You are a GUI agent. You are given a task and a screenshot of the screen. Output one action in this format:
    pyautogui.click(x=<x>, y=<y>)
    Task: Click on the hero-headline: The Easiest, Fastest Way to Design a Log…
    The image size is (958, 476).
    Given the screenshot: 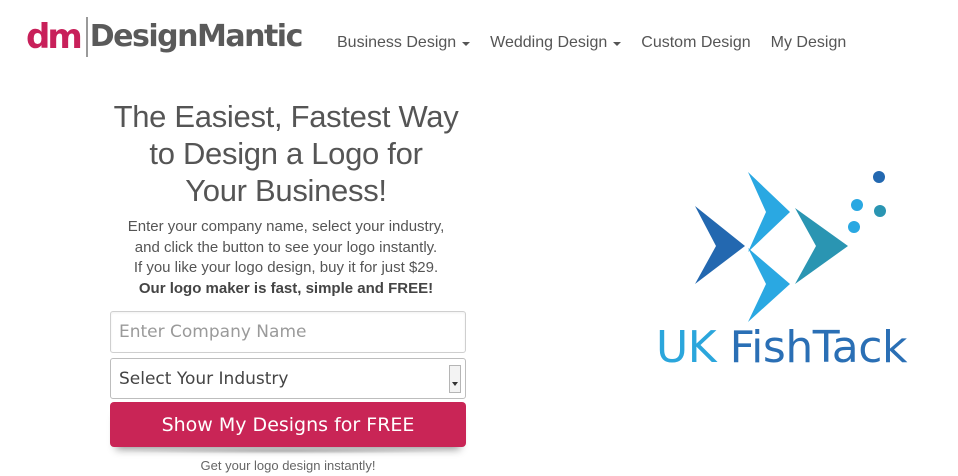 What is the action you would take?
    pyautogui.click(x=286, y=153)
    